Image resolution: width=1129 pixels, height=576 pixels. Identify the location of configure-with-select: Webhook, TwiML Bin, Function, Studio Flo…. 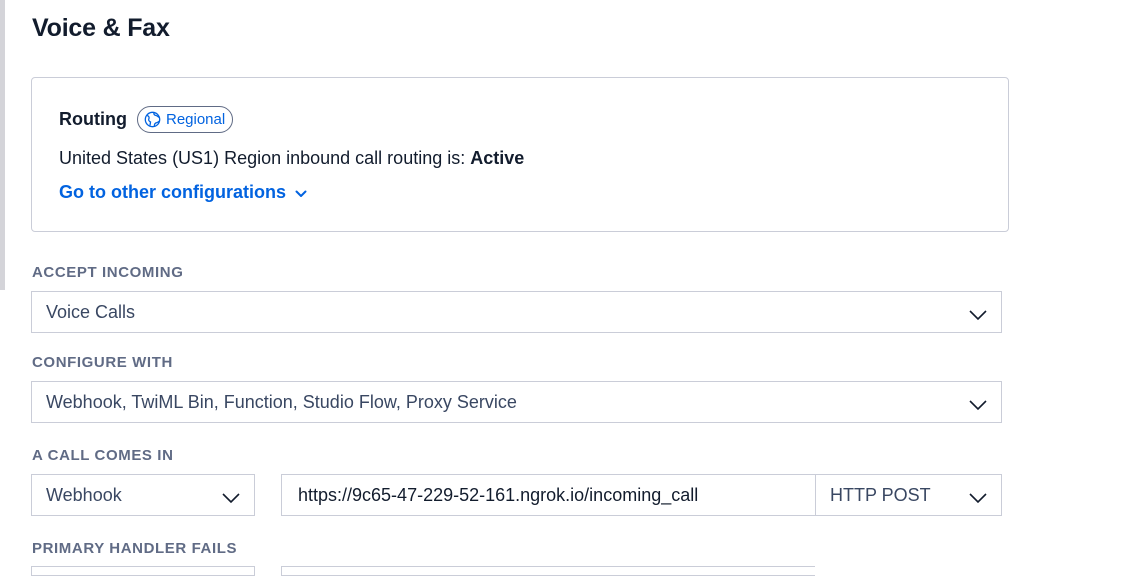
(516, 402).